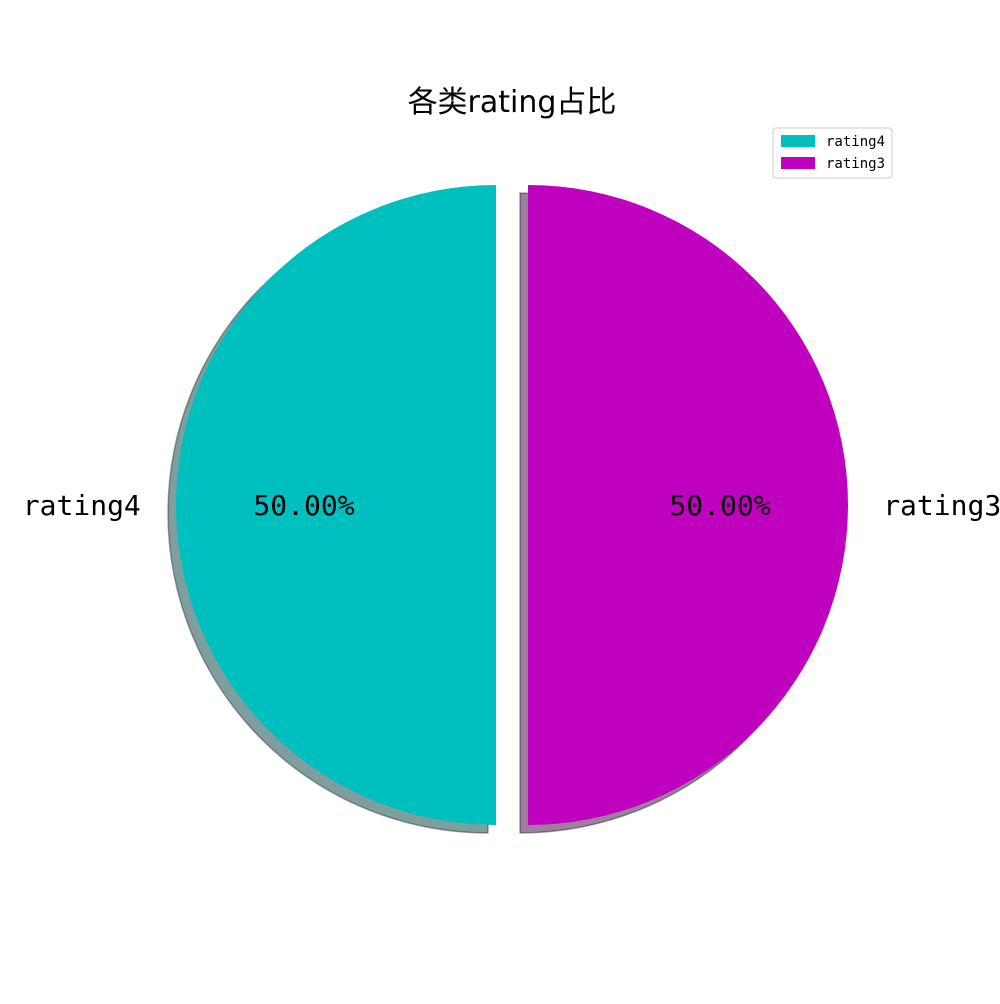 This screenshot has width=1000, height=1004. I want to click on slice-label-rating3: rating3, so click(941, 505).